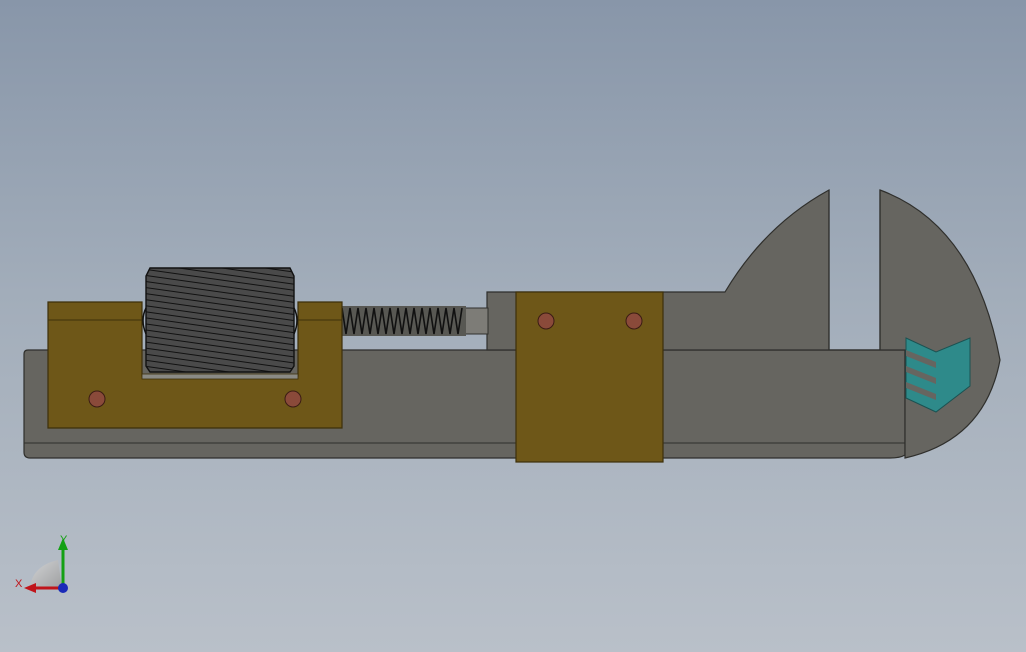 This screenshot has height=652, width=1026. I want to click on compression-spring, so click(403, 321).